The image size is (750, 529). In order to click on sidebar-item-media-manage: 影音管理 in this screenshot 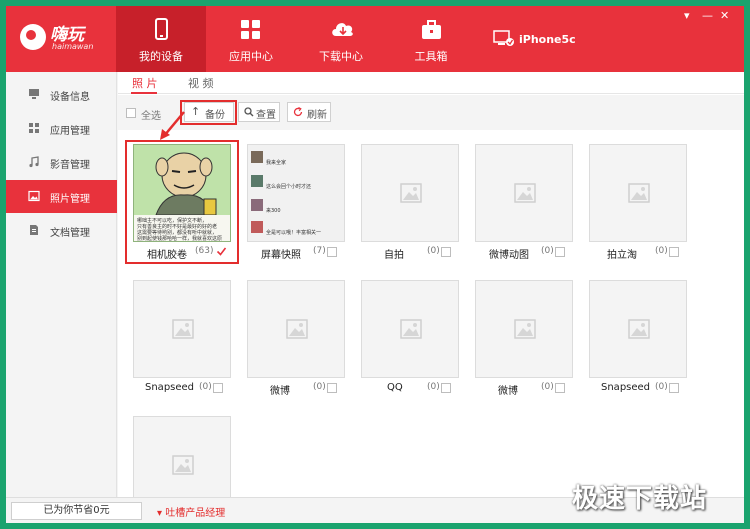, I will do `click(61, 162)`.